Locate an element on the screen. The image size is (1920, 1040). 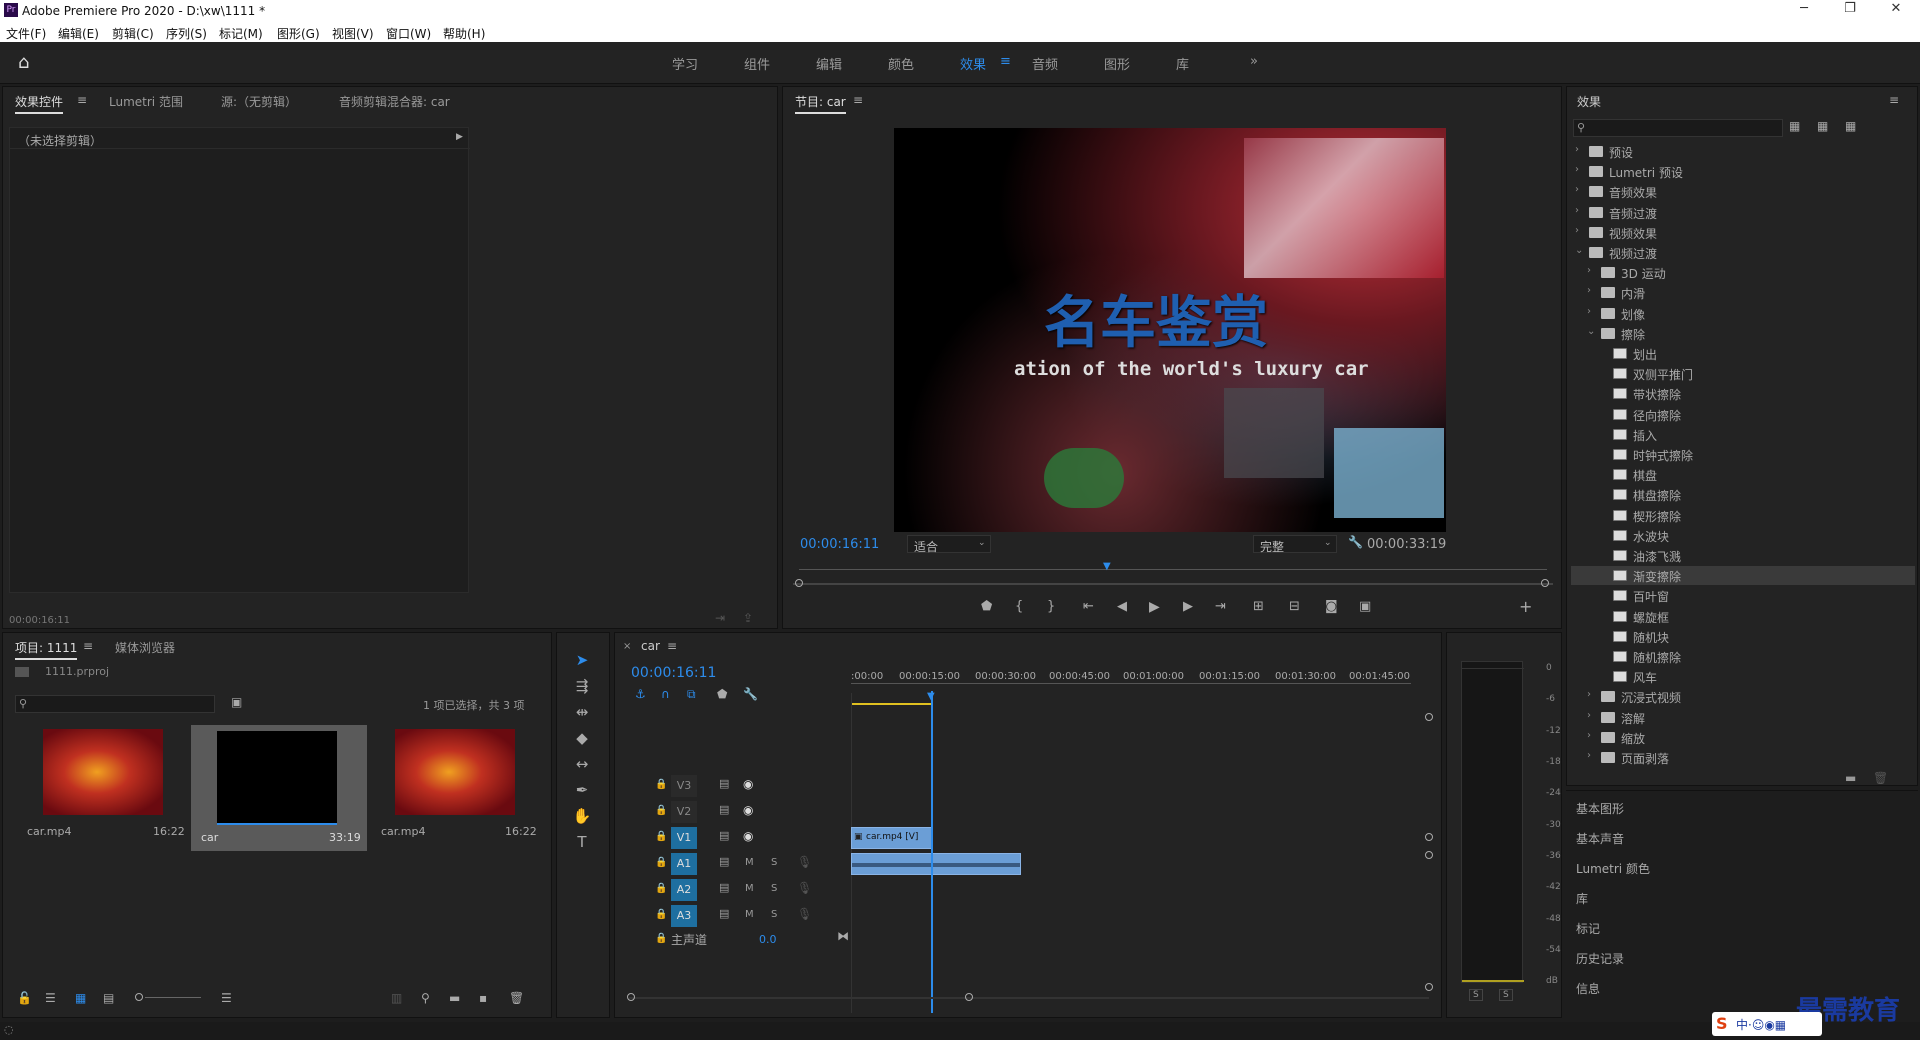
tab-media-browser: 媒体浏览器 is located at coordinates (145, 647).